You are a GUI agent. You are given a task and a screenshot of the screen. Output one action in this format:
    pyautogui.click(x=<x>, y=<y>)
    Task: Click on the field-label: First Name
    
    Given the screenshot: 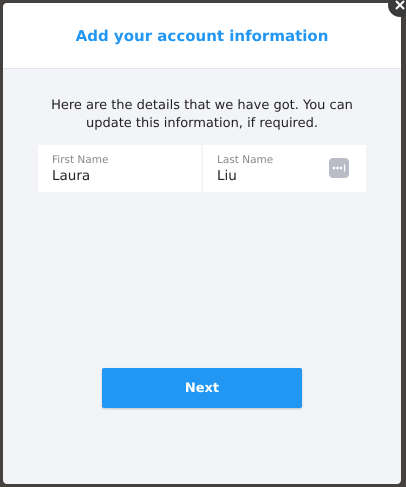 What is the action you would take?
    pyautogui.click(x=81, y=160)
    